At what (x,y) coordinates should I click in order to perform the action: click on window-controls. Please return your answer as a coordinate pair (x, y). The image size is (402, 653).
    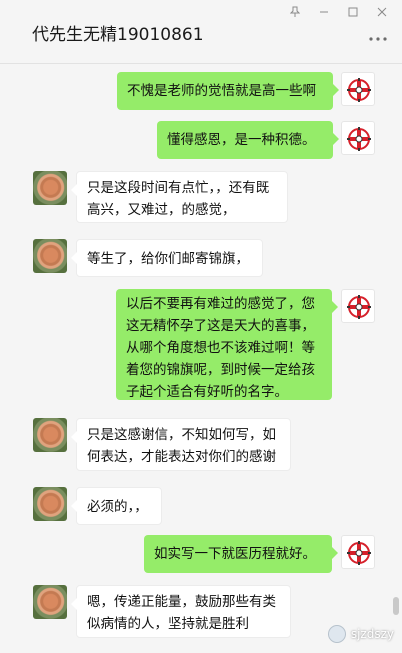
    Looking at the image, I should click on (338, 12).